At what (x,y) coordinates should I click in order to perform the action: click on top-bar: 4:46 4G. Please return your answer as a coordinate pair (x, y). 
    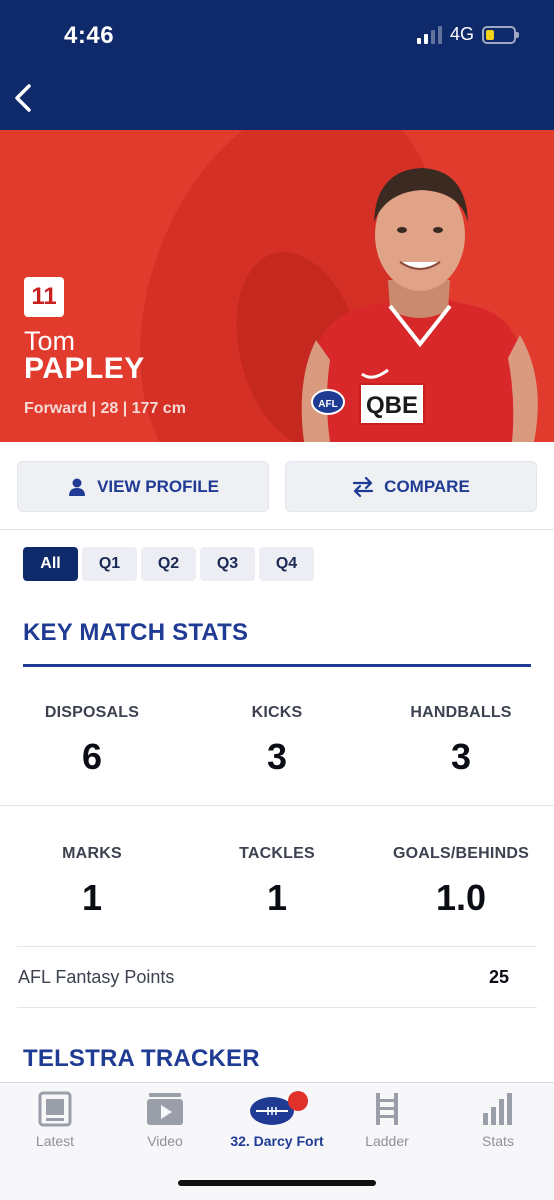
    Looking at the image, I should click on (277, 65).